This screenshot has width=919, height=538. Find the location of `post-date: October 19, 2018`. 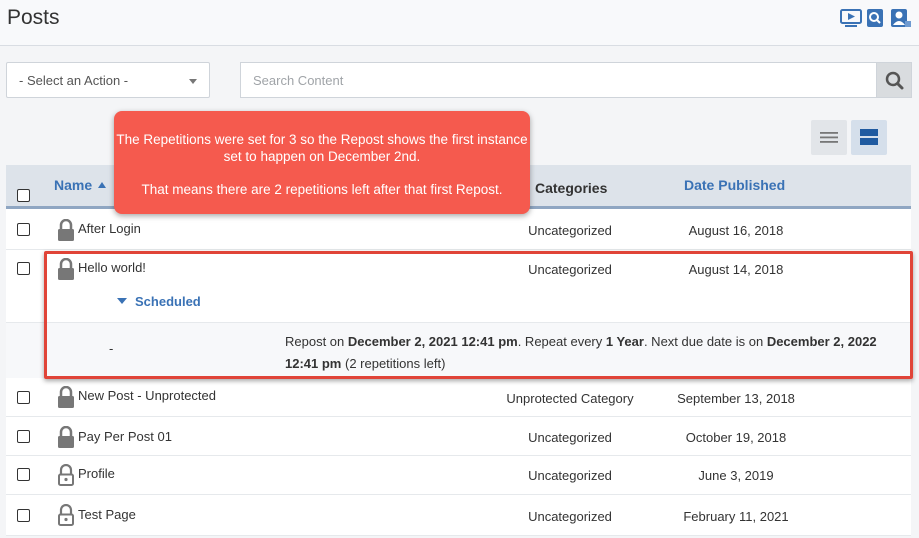

post-date: October 19, 2018 is located at coordinates (736, 437).